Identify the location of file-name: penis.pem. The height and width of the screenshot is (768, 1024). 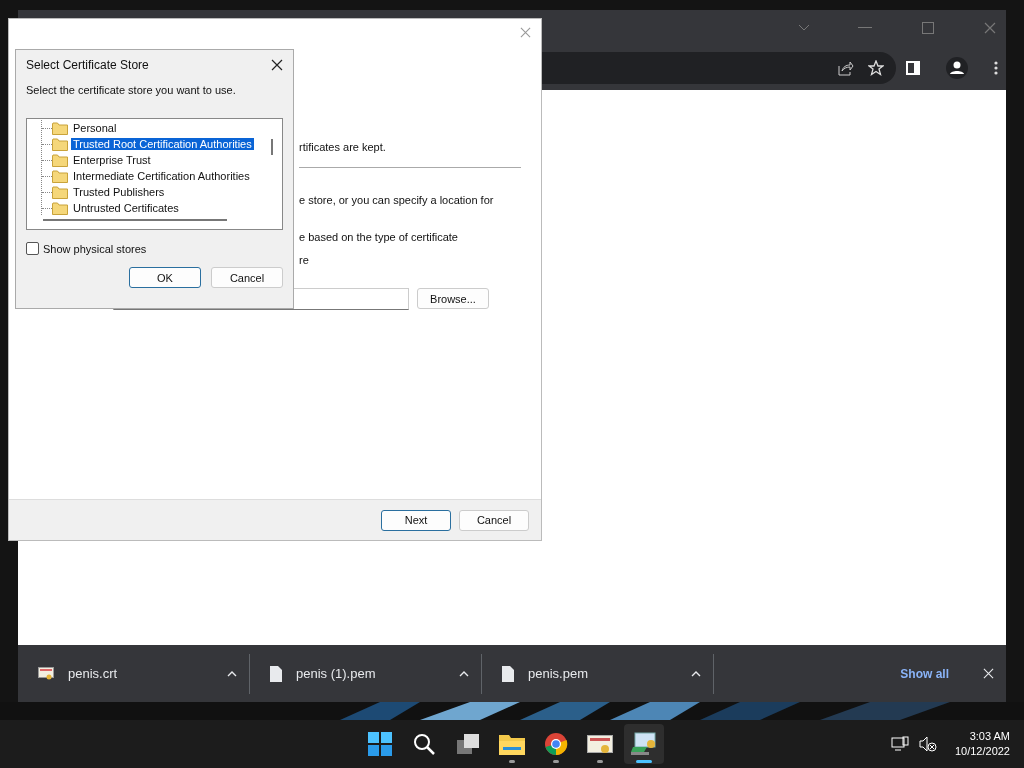
(558, 673).